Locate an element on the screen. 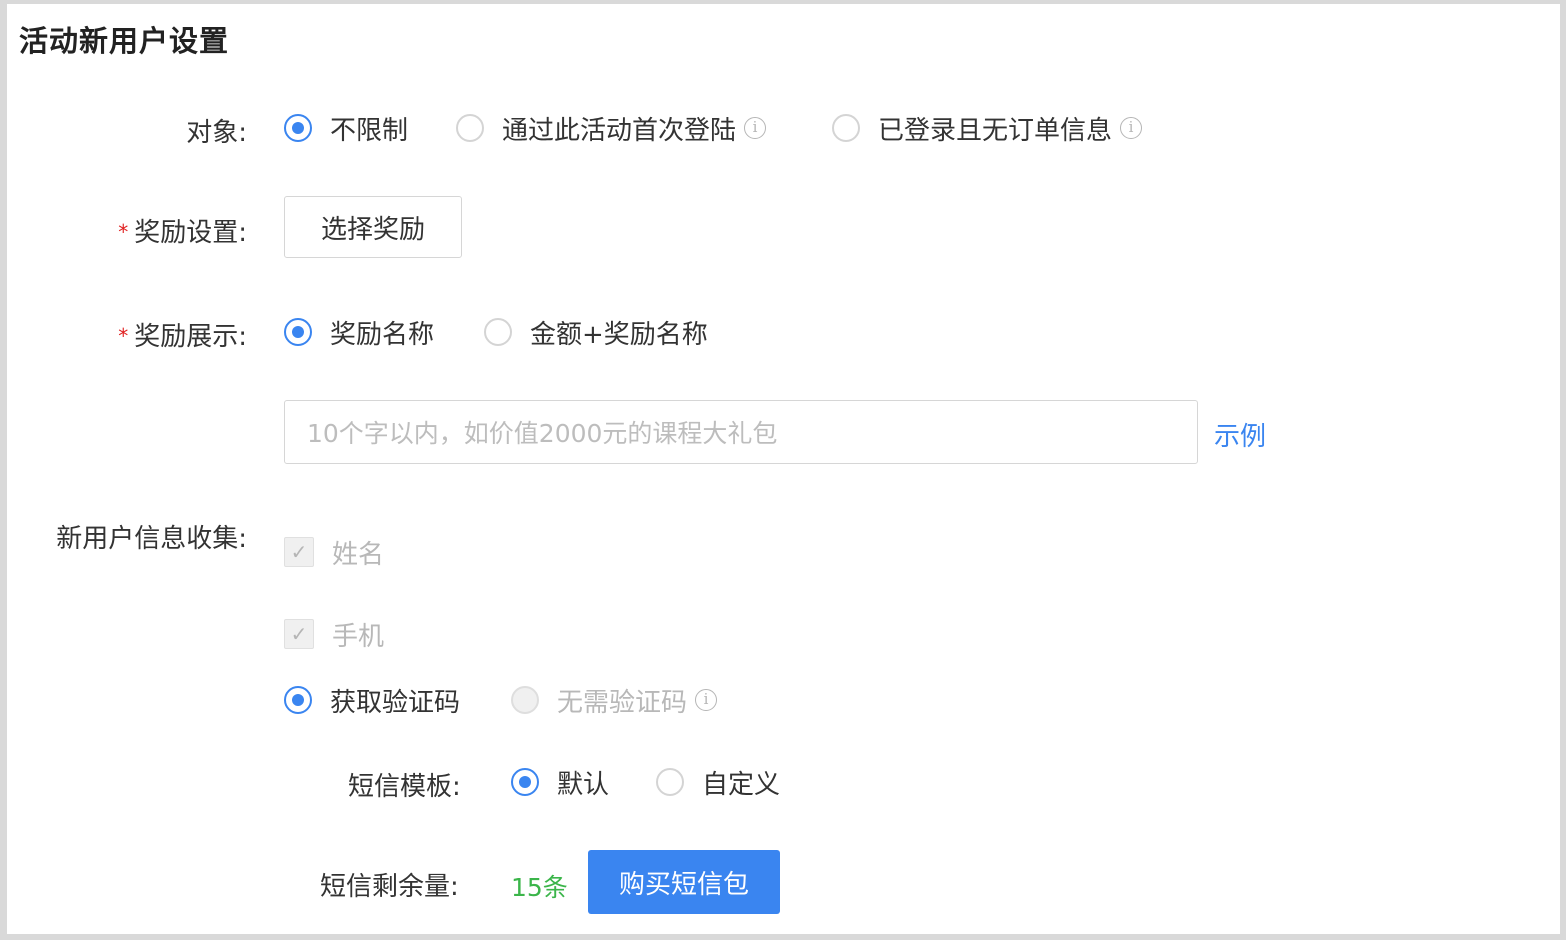 The width and height of the screenshot is (1566, 940). option-label: 获取验证码 is located at coordinates (395, 702).